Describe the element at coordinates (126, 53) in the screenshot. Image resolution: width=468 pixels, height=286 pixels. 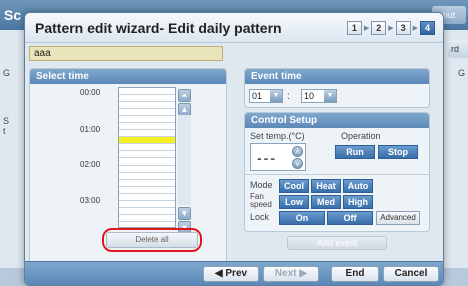
I see `pattern-name-field: aaa` at that location.